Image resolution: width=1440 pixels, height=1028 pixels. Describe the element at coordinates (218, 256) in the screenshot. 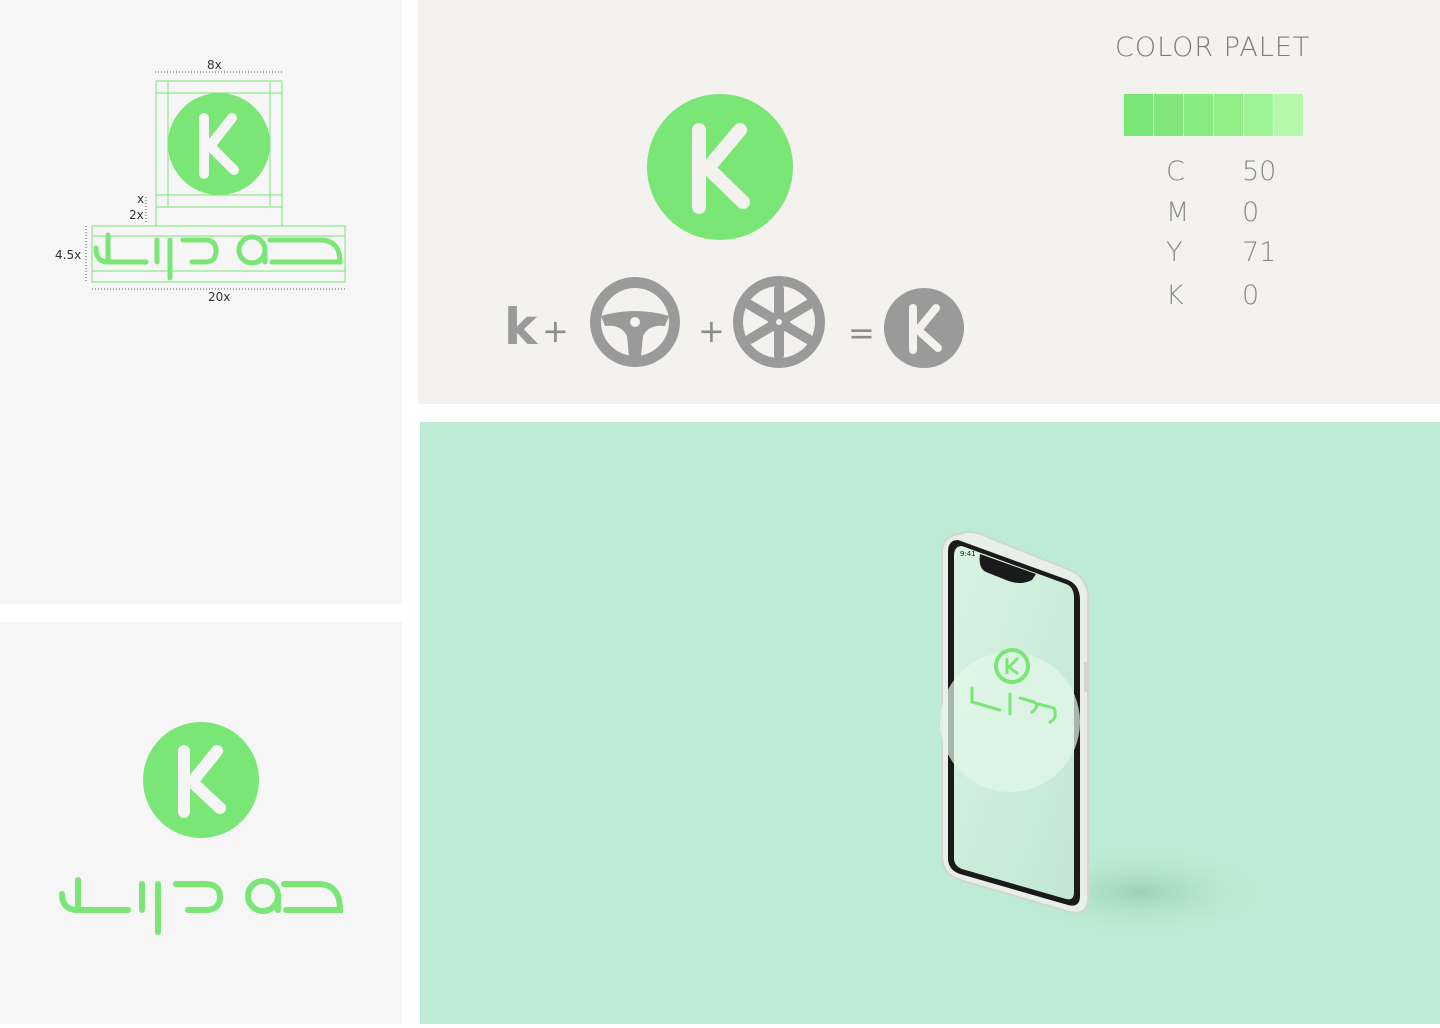

I see `wordmark-construction` at that location.